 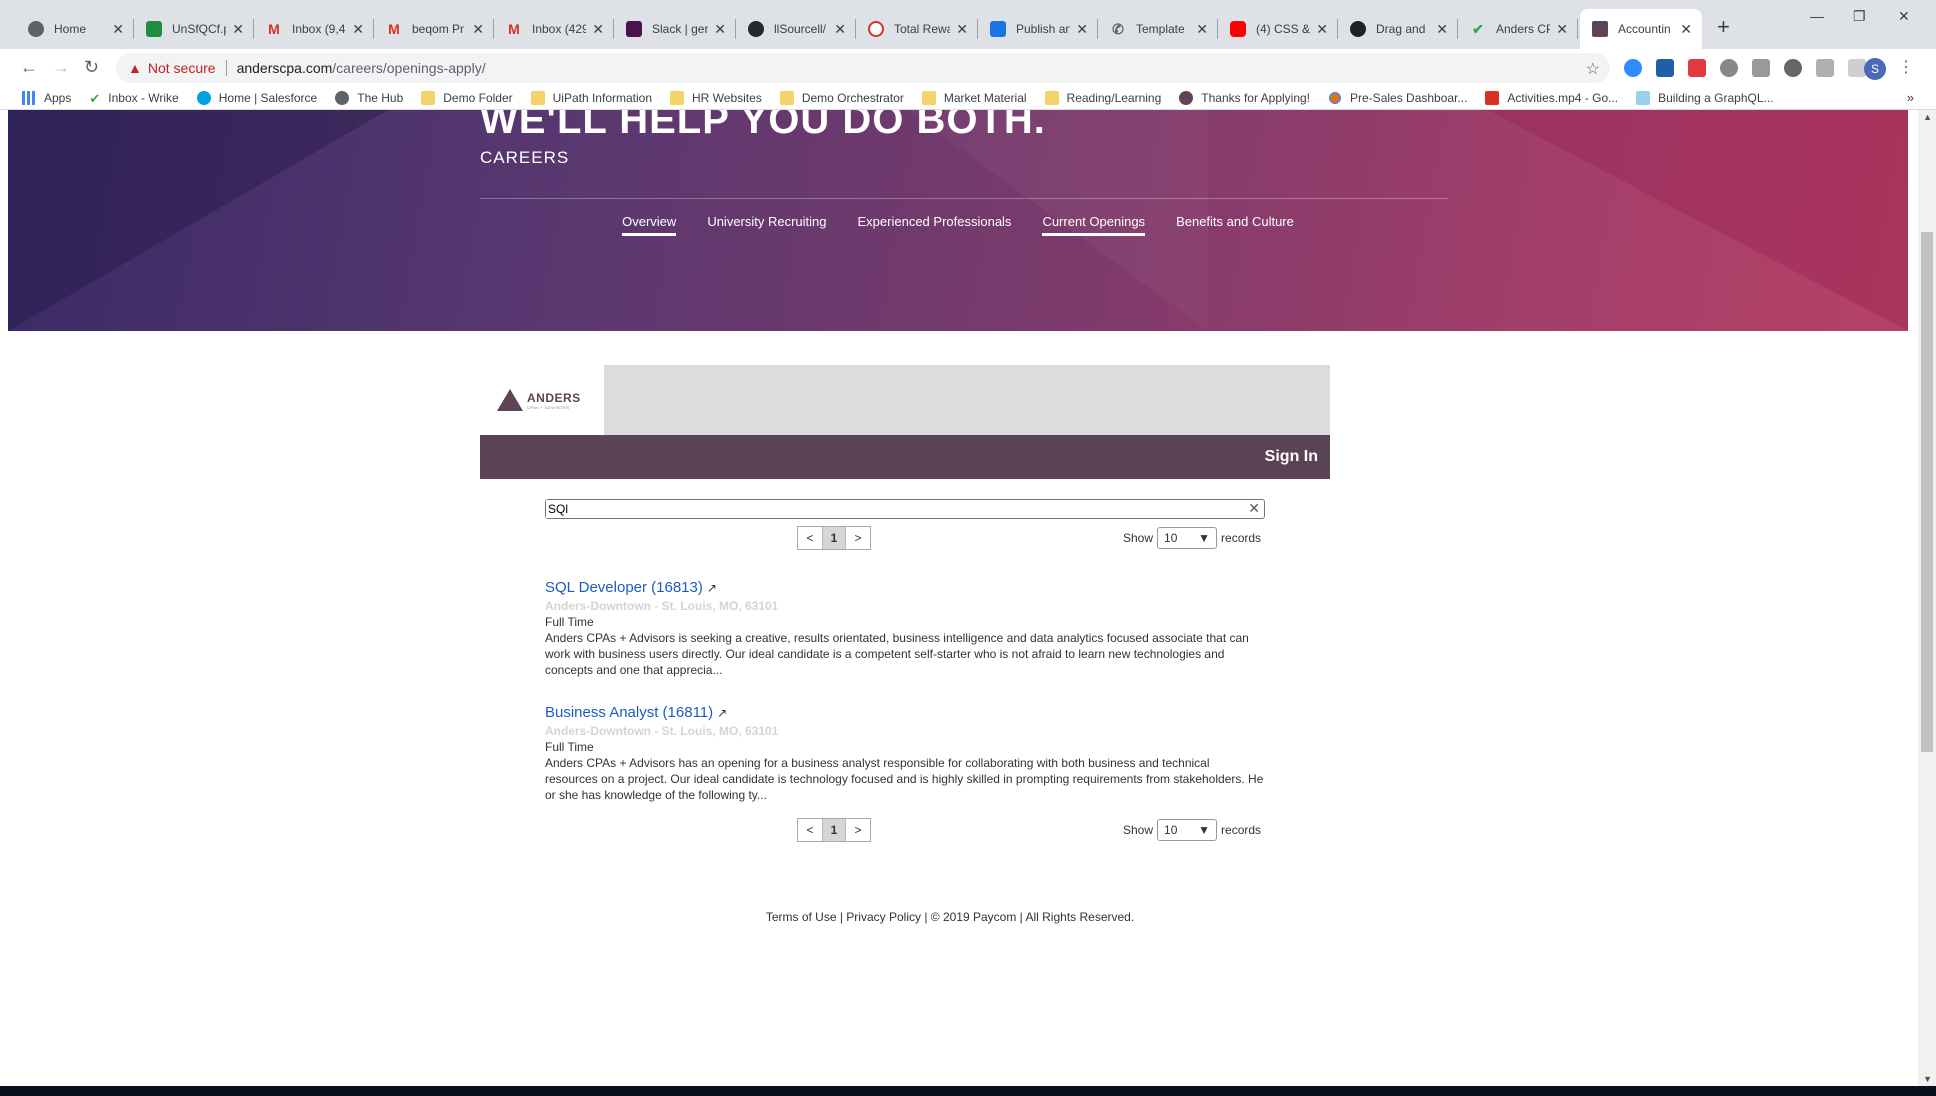 What do you see at coordinates (1723, 27) in the screenshot?
I see `new-tab-button: +` at bounding box center [1723, 27].